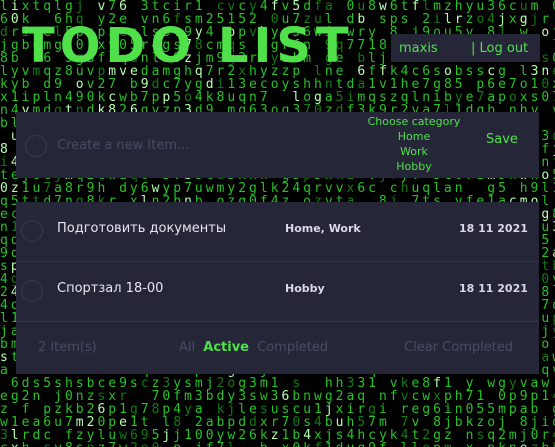 The image size is (555, 447). What do you see at coordinates (323, 228) in the screenshot?
I see `todo-categories: Home, Work` at bounding box center [323, 228].